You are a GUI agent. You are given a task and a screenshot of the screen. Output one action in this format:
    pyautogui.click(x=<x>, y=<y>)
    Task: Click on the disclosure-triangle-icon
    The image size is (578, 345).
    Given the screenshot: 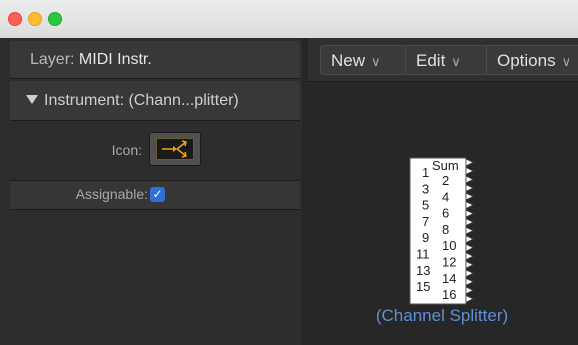 What is the action you would take?
    pyautogui.click(x=32, y=99)
    